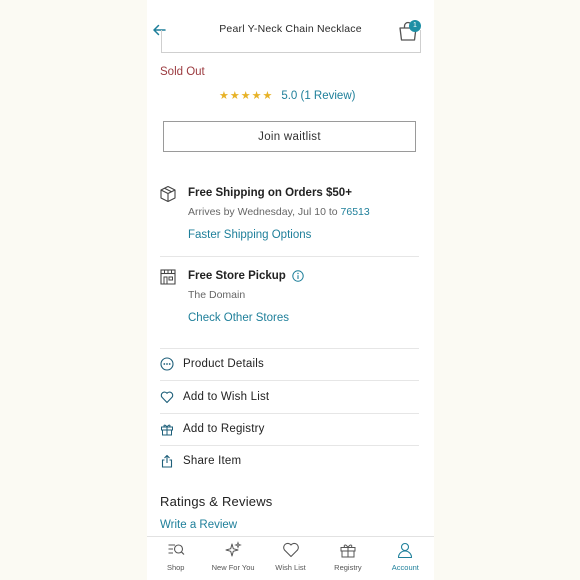 This screenshot has height=580, width=580. Describe the element at coordinates (355, 212) in the screenshot. I see `zip-code-link: 76513` at that location.